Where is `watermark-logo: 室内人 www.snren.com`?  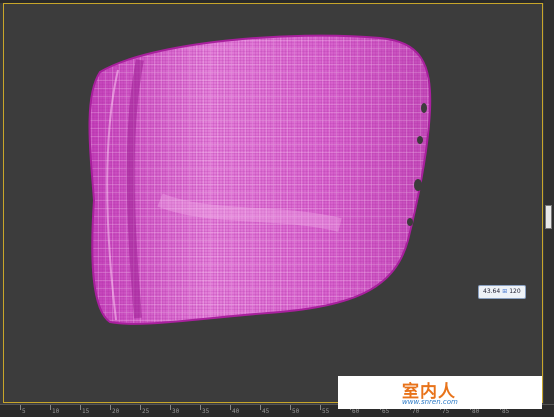
watermark-logo: 室内人 www.snren.com is located at coordinates (440, 392).